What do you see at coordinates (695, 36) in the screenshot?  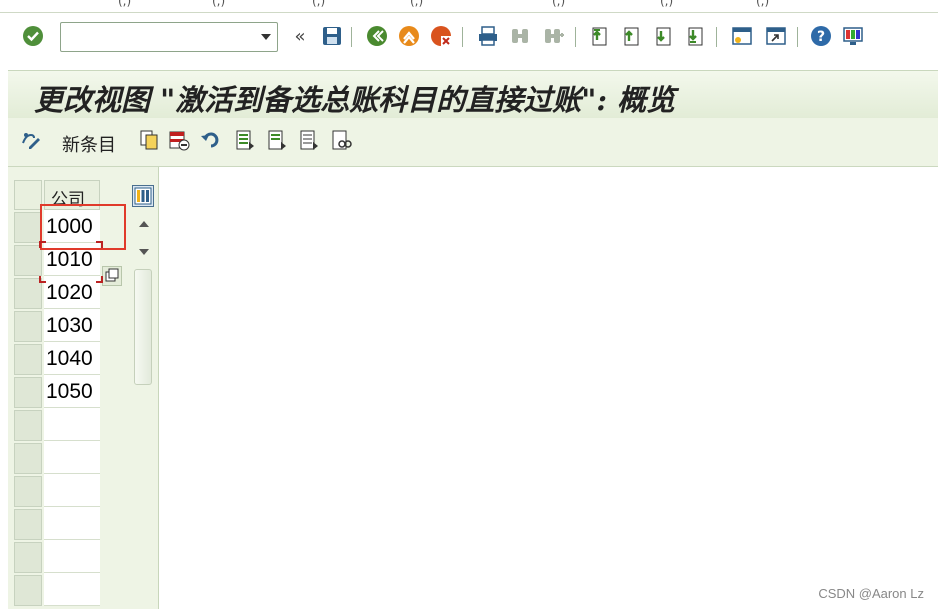 I see `last-page-icon` at bounding box center [695, 36].